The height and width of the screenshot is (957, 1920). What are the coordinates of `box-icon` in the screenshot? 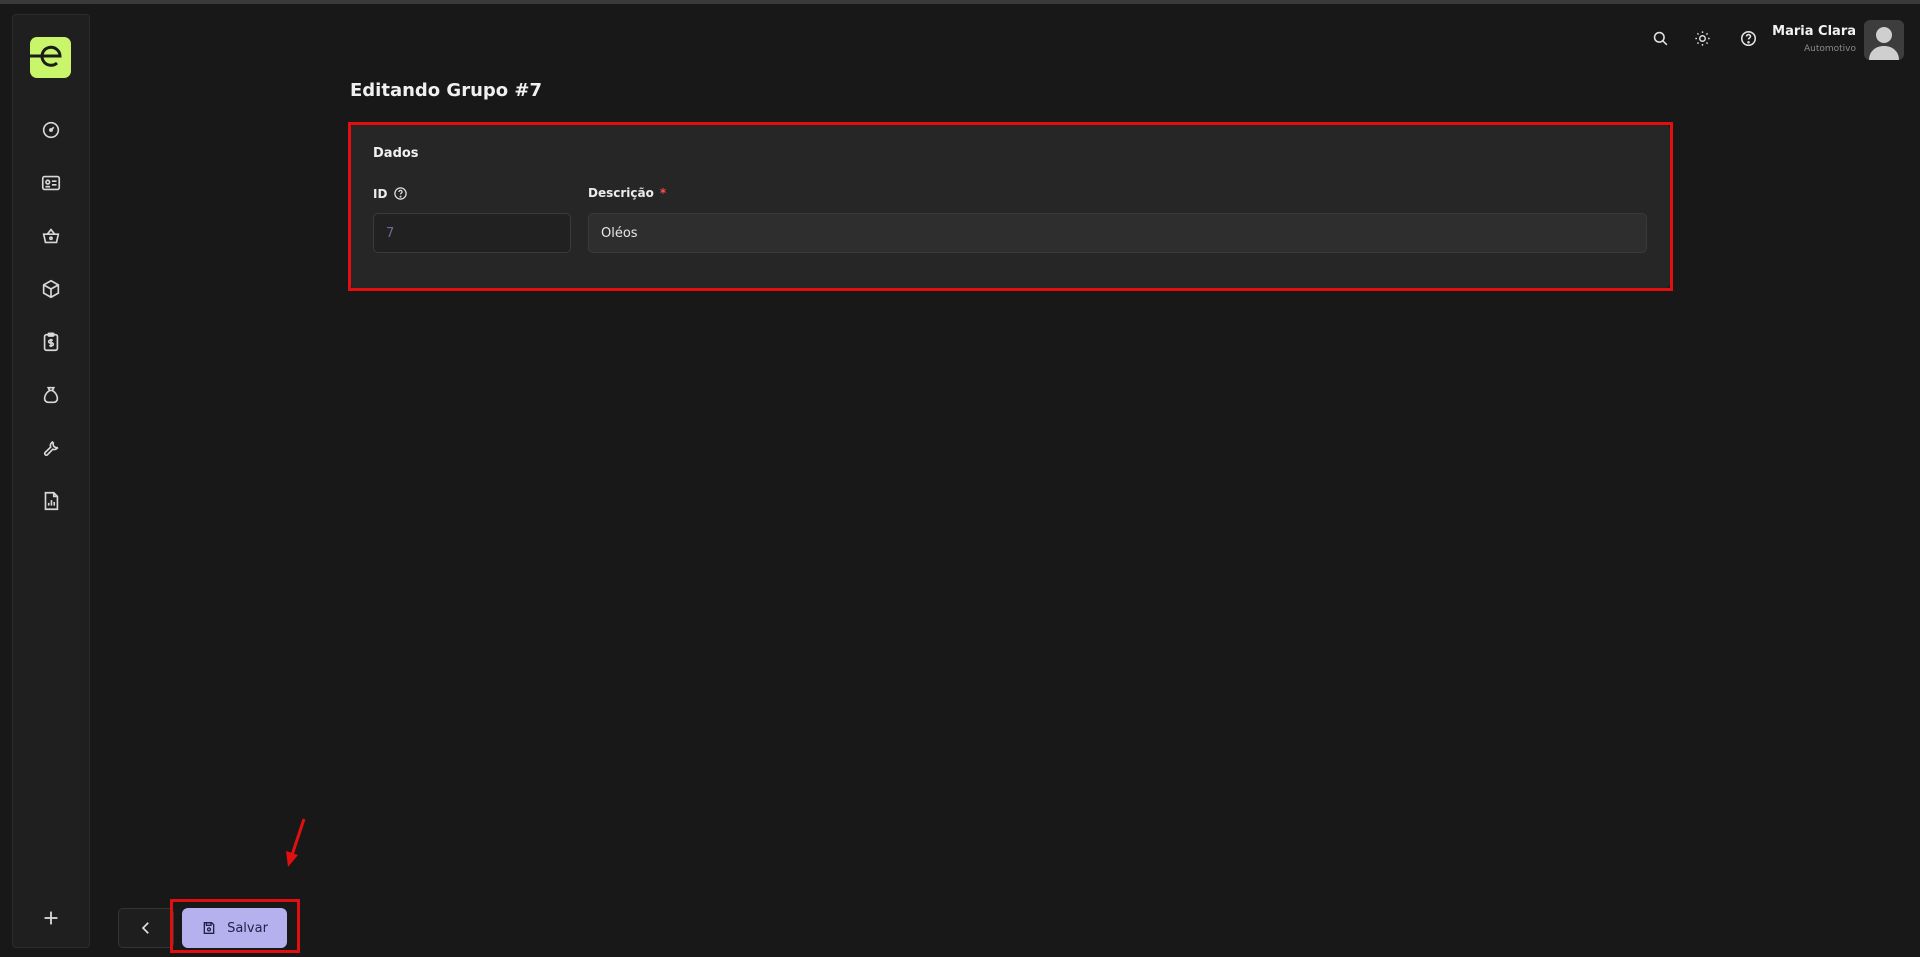 It's located at (51, 289).